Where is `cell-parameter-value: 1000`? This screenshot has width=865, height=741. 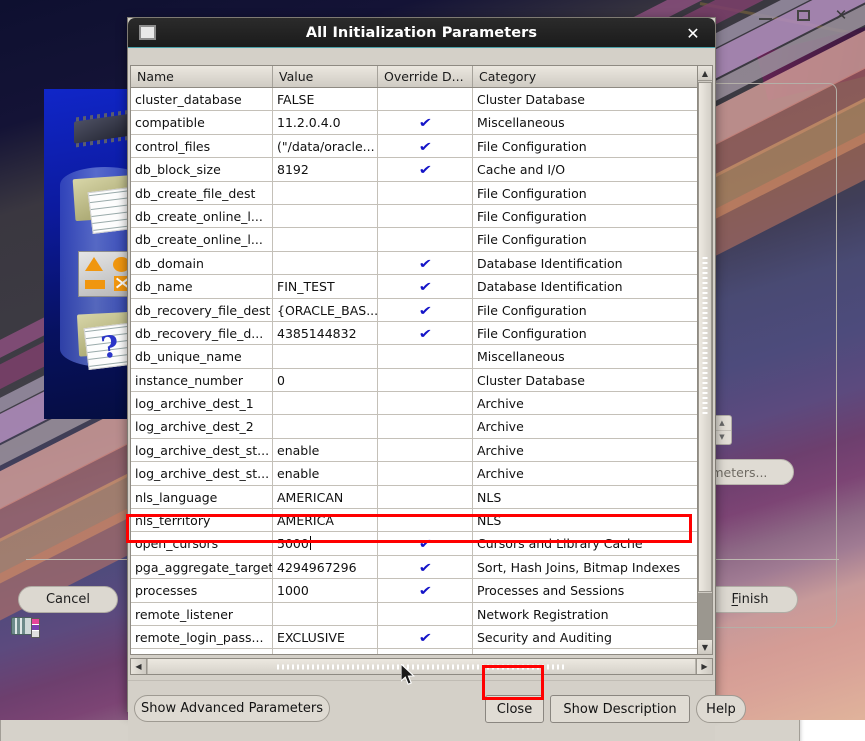
cell-parameter-value: 1000 is located at coordinates (325, 590).